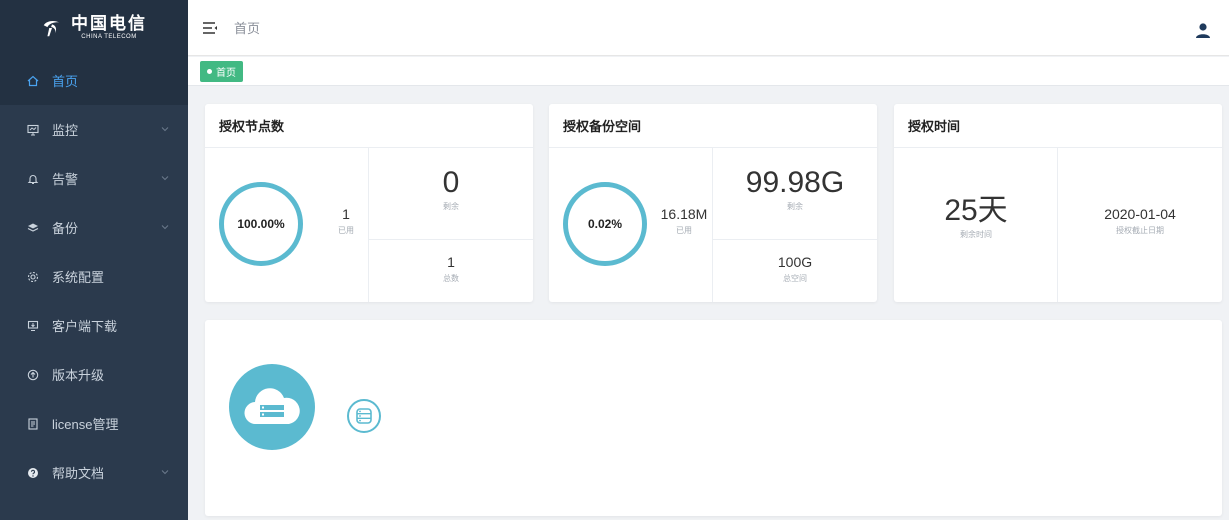 The height and width of the screenshot is (520, 1229). What do you see at coordinates (109, 37) in the screenshot?
I see `brand-name-en: CHINA TELECOM` at bounding box center [109, 37].